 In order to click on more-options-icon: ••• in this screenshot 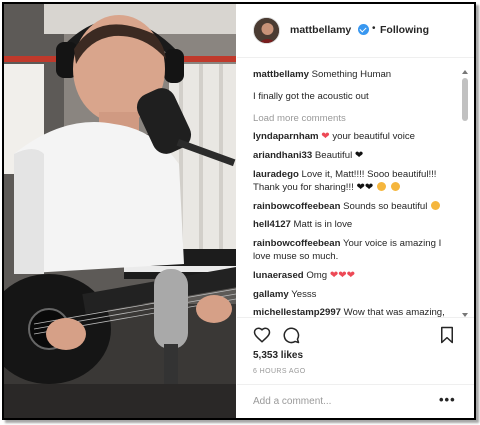, I will do `click(447, 399)`.